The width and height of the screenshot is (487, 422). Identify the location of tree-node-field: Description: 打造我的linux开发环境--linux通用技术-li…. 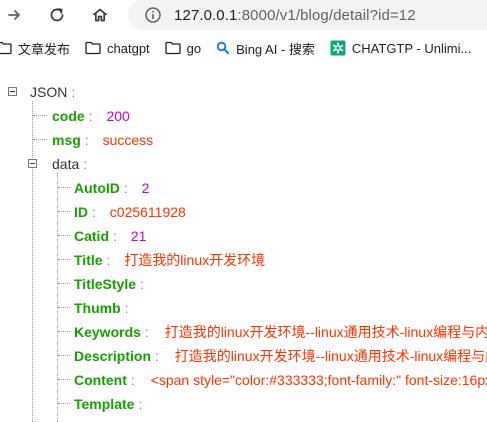
(280, 356).